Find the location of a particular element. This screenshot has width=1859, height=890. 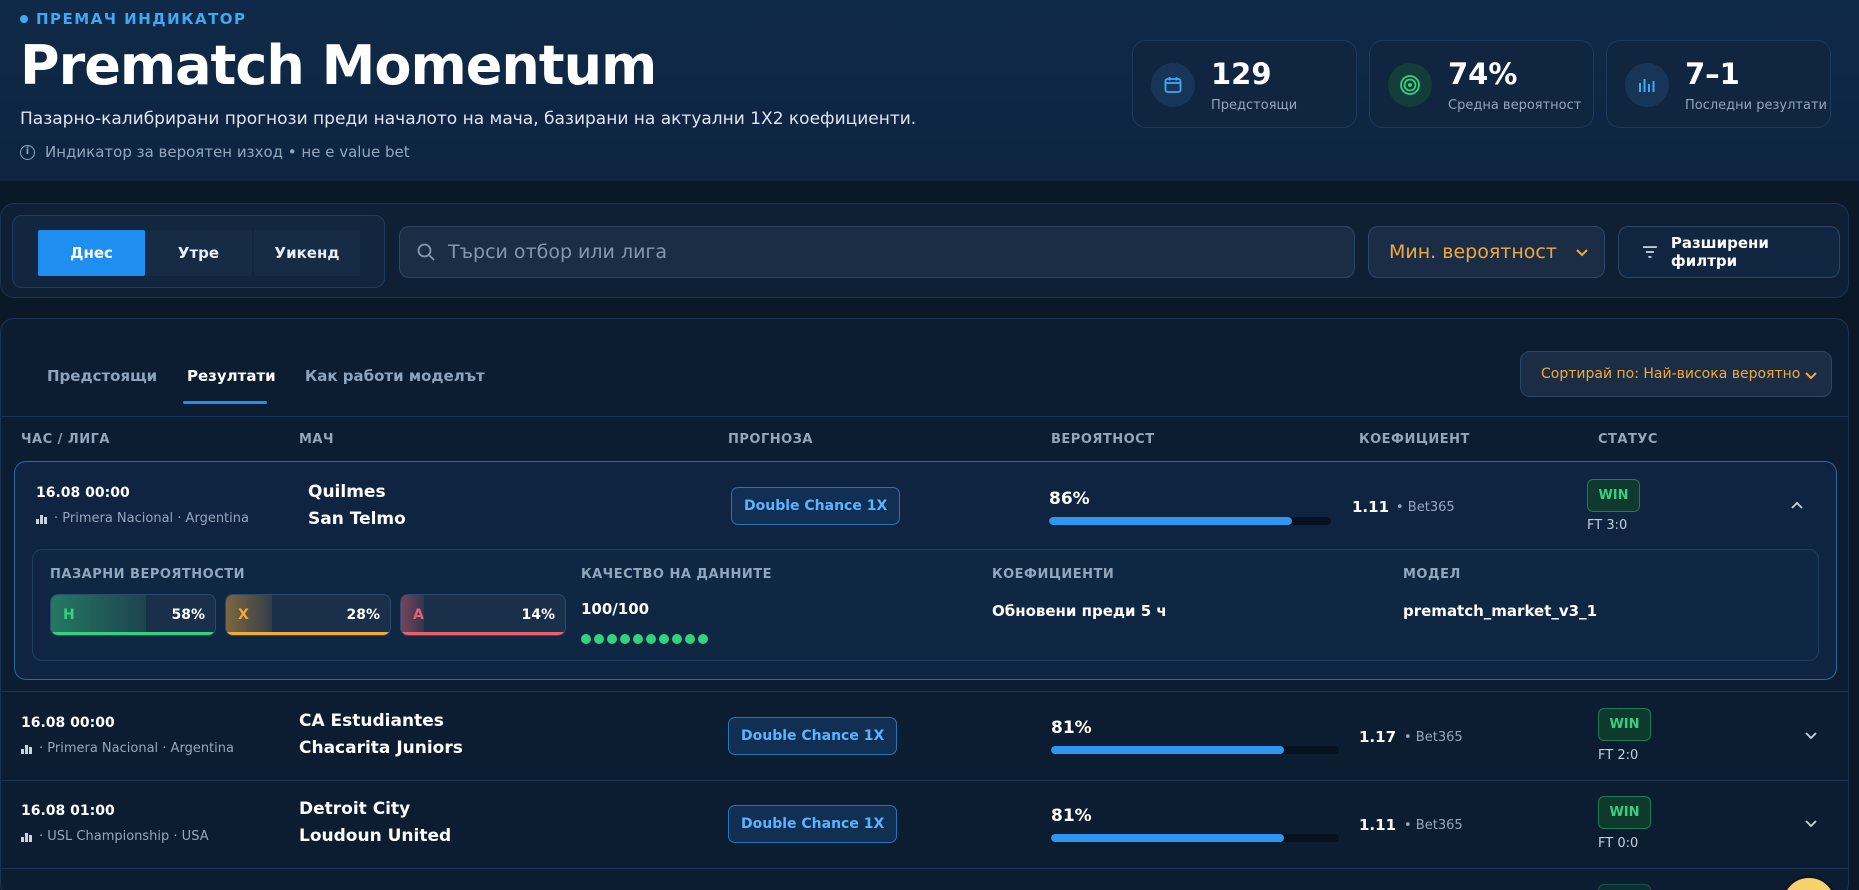

tab-upcoming: Предстоящи is located at coordinates (102, 376).